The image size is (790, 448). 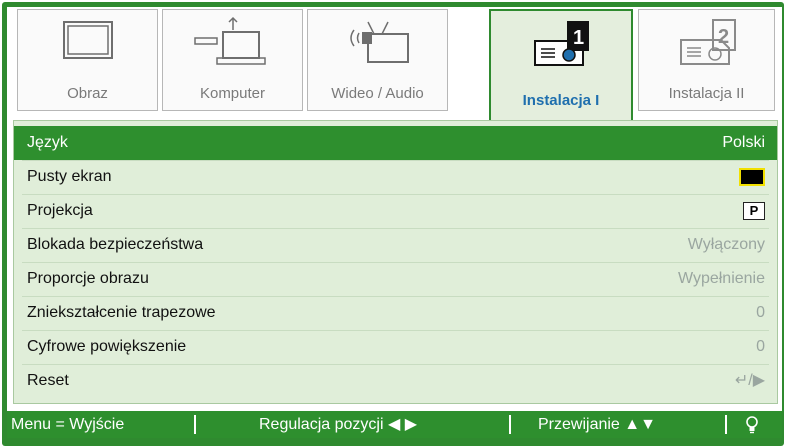 I want to click on monitor-icon, so click(x=87, y=45).